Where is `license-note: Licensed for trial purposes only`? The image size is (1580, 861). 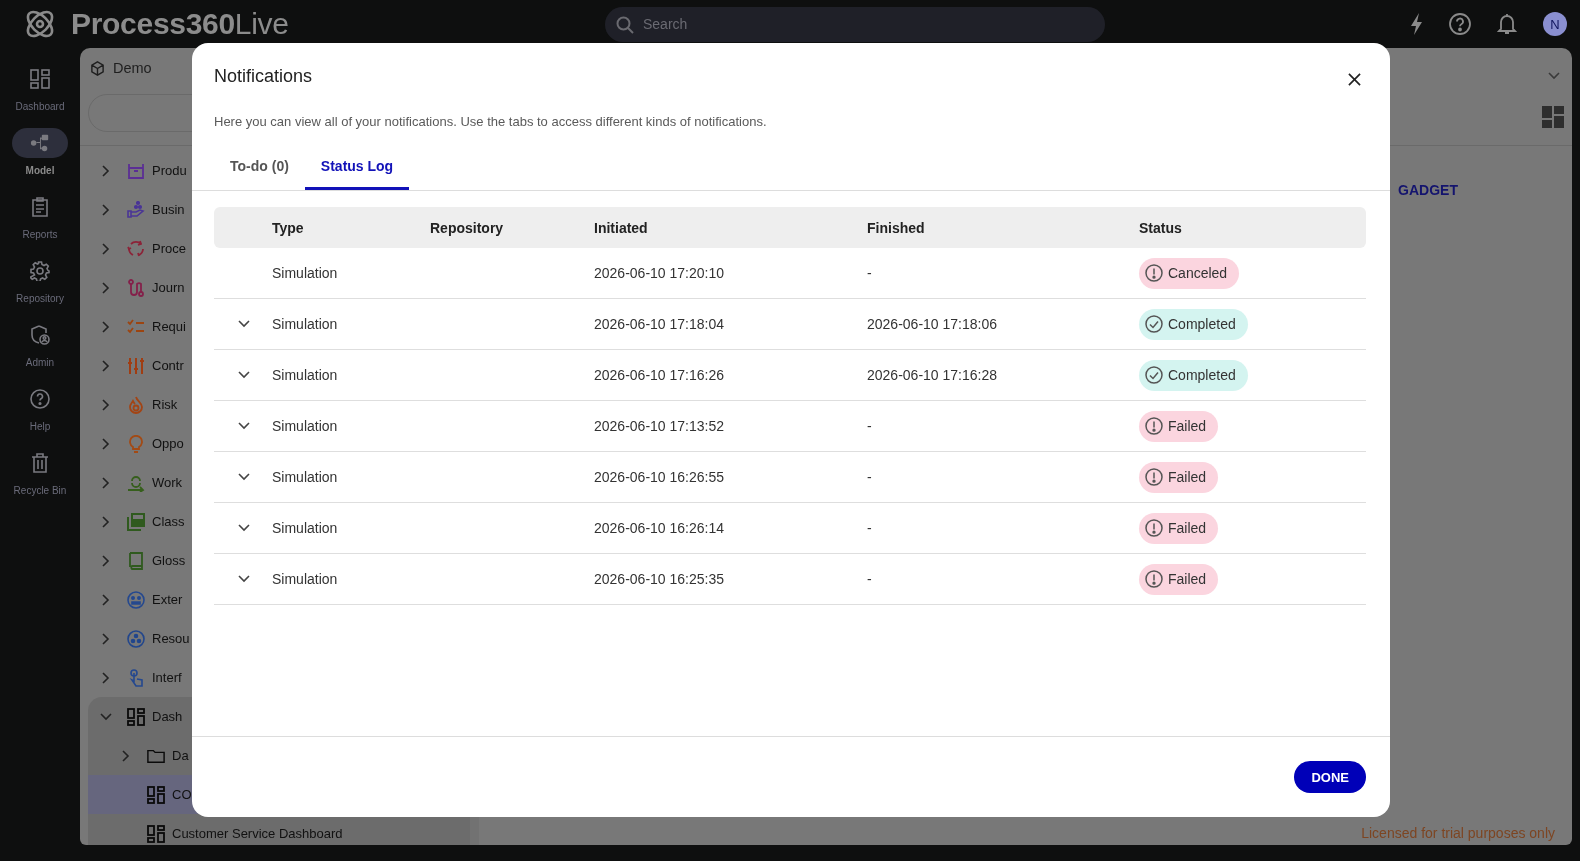 license-note: Licensed for trial purposes only is located at coordinates (1458, 833).